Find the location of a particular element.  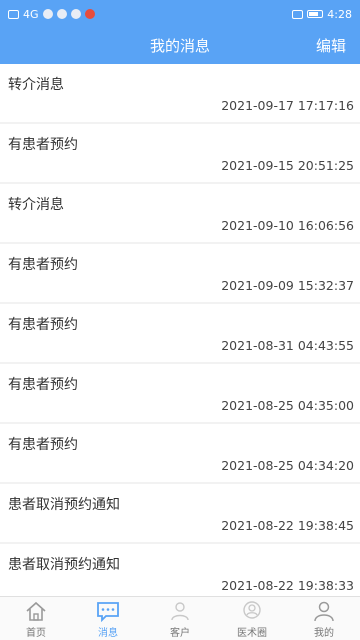

edit-button: 编辑 is located at coordinates (331, 46).